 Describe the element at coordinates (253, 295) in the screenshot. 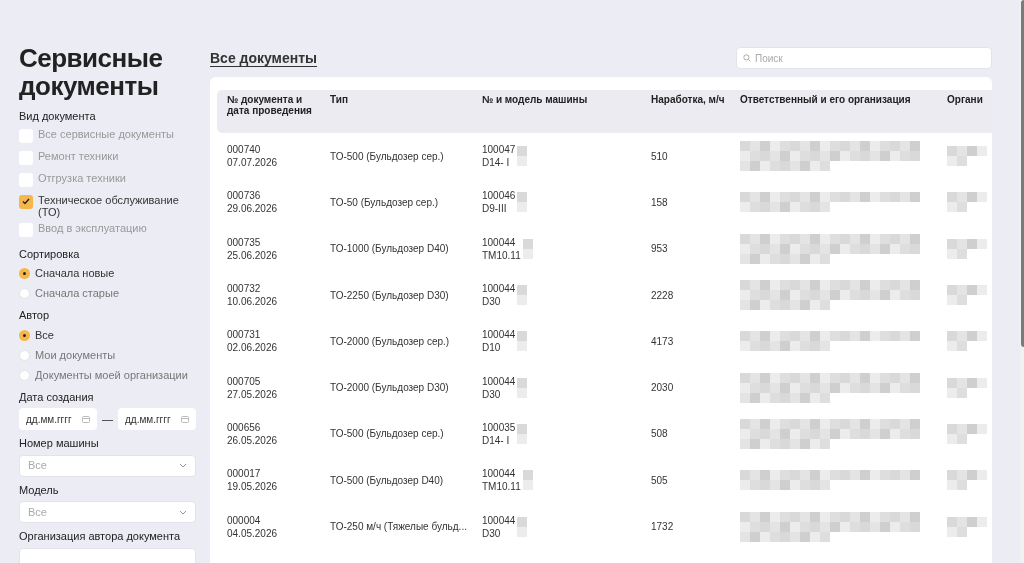

I see `table-cell-text: 000732 10.06.2026` at that location.